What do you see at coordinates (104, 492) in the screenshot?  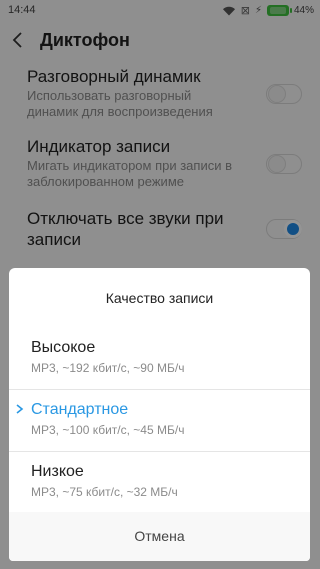 I see `option-detail: MP3, ~75 кбит/с, ~32 МБ/ч` at bounding box center [104, 492].